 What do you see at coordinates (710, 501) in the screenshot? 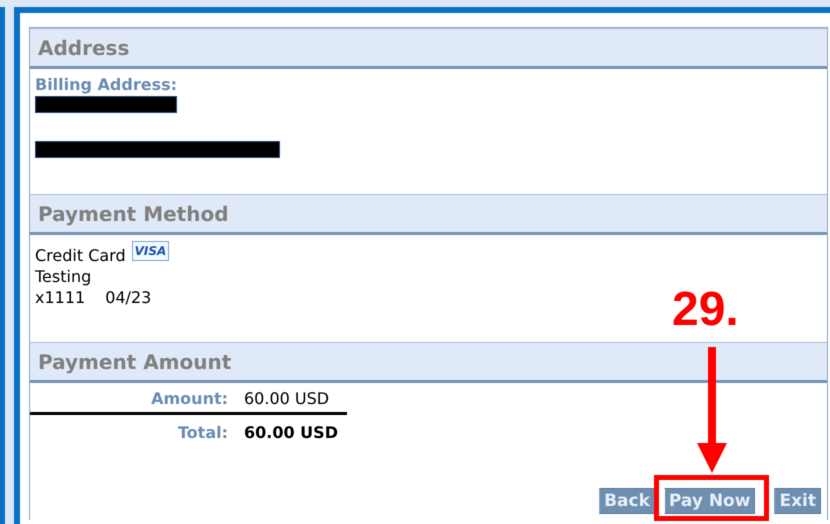
I see `action-button: Pay Now` at bounding box center [710, 501].